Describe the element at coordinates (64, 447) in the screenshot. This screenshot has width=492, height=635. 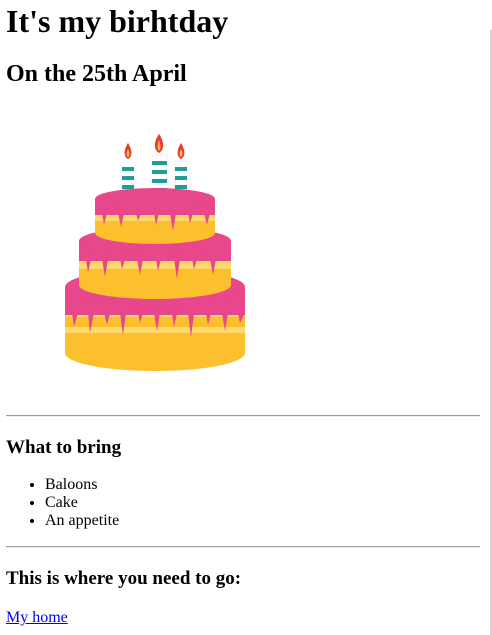
I see `bring-section-title: What to bring` at that location.